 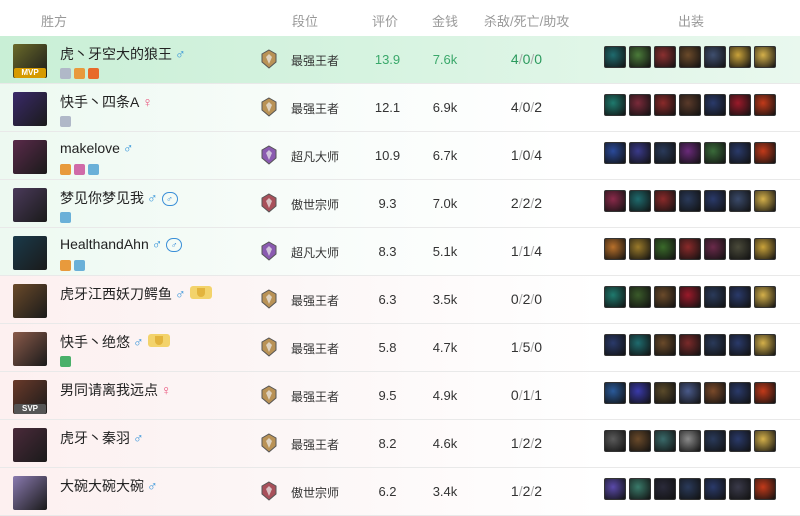 What do you see at coordinates (400, 252) in the screenshot?
I see `player-row: HealthandAhn ♂ ♂ 超凡大师 8.3 5.1k 1/1/4` at bounding box center [400, 252].